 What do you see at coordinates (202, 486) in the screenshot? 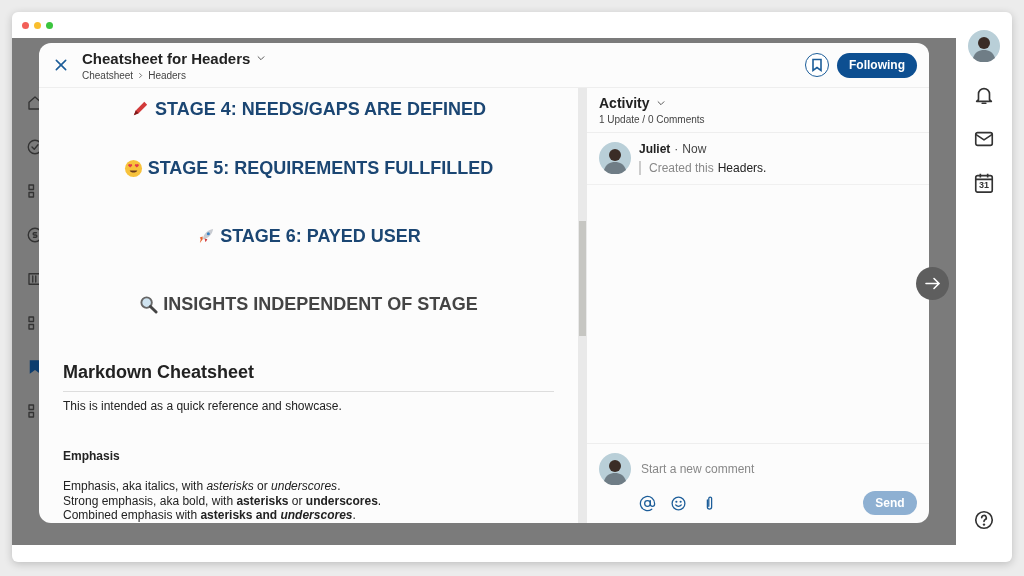
I see `text-line: Emphasis, aka italics, with asterisks or underscores.` at bounding box center [202, 486].